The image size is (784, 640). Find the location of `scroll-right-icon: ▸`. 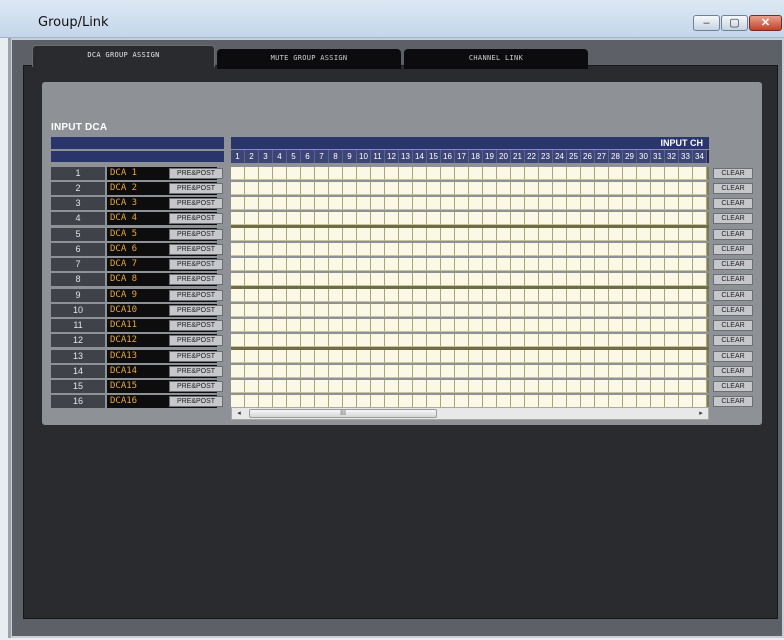

scroll-right-icon: ▸ is located at coordinates (701, 413).